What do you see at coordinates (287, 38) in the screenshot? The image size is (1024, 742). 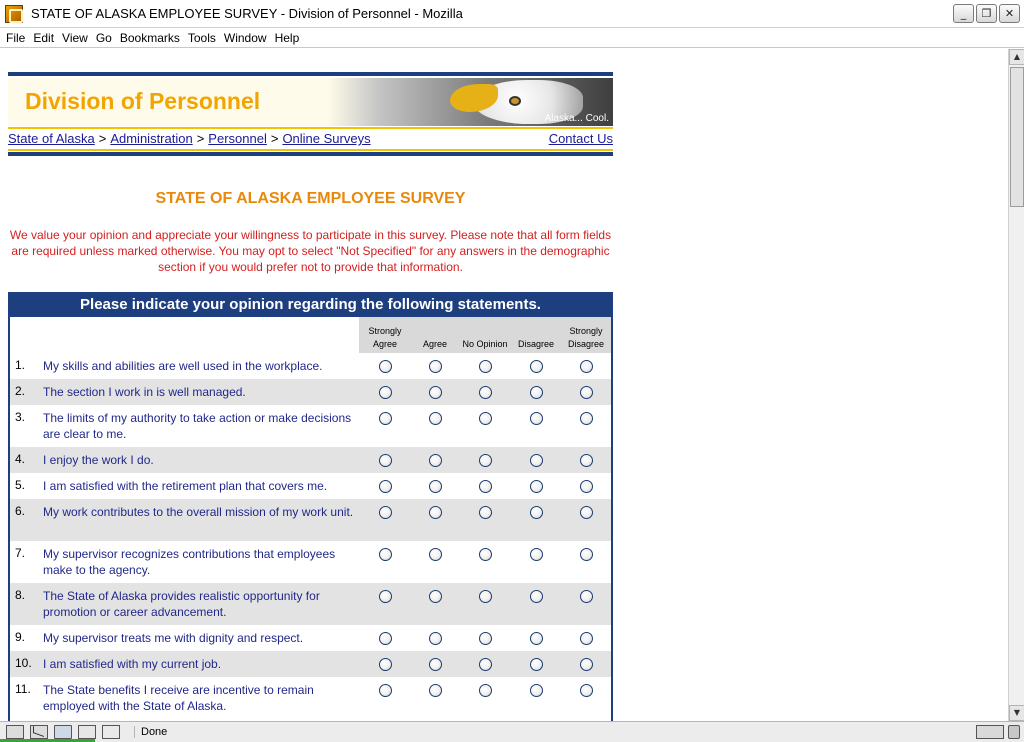 I see `menu-help: Help` at bounding box center [287, 38].